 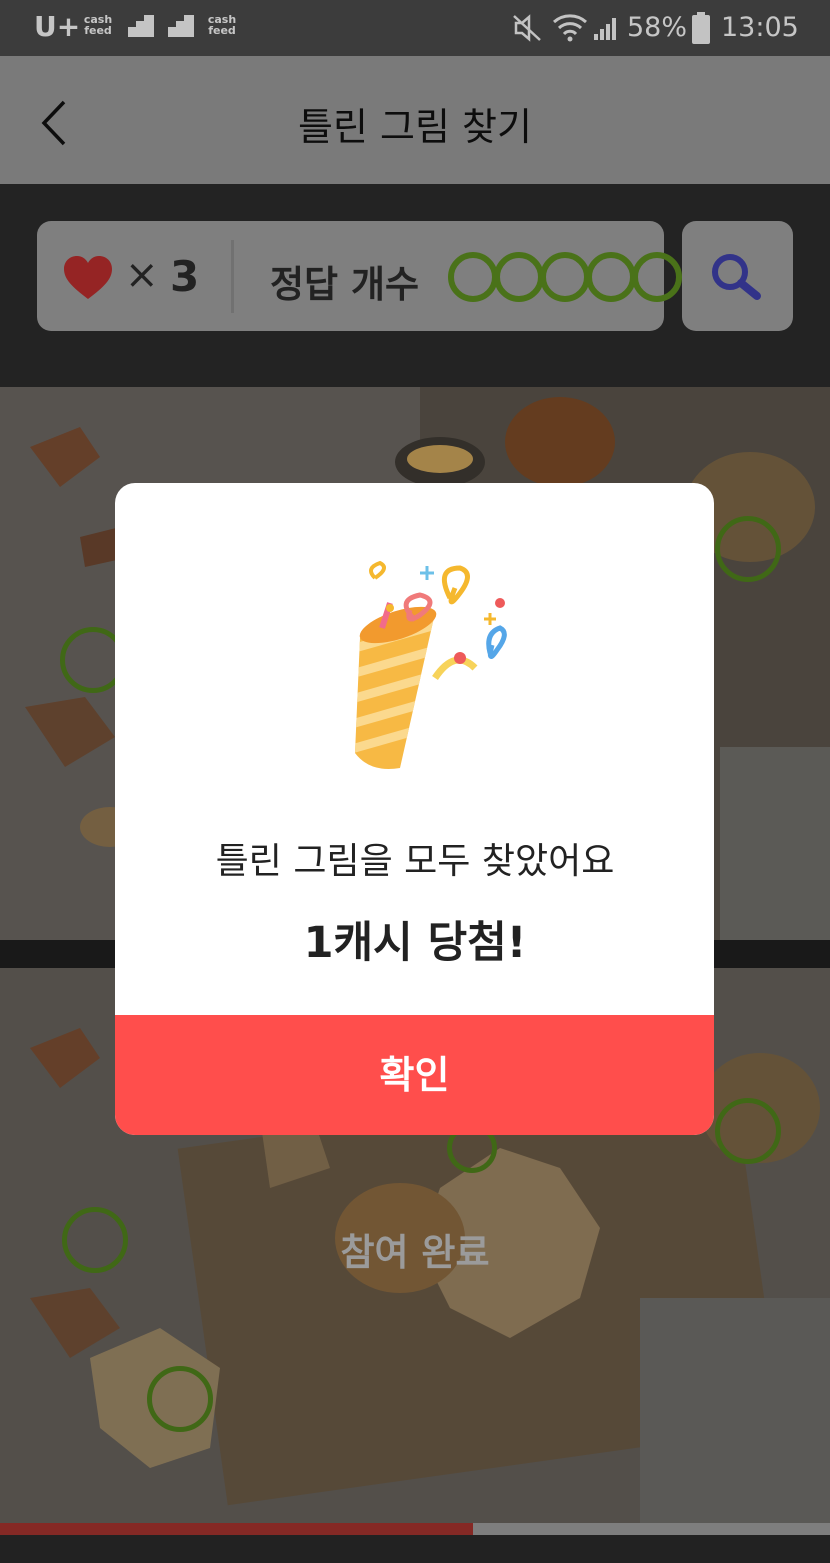 I want to click on dialog-prize: 1캐시 당첨!, so click(x=415, y=943).